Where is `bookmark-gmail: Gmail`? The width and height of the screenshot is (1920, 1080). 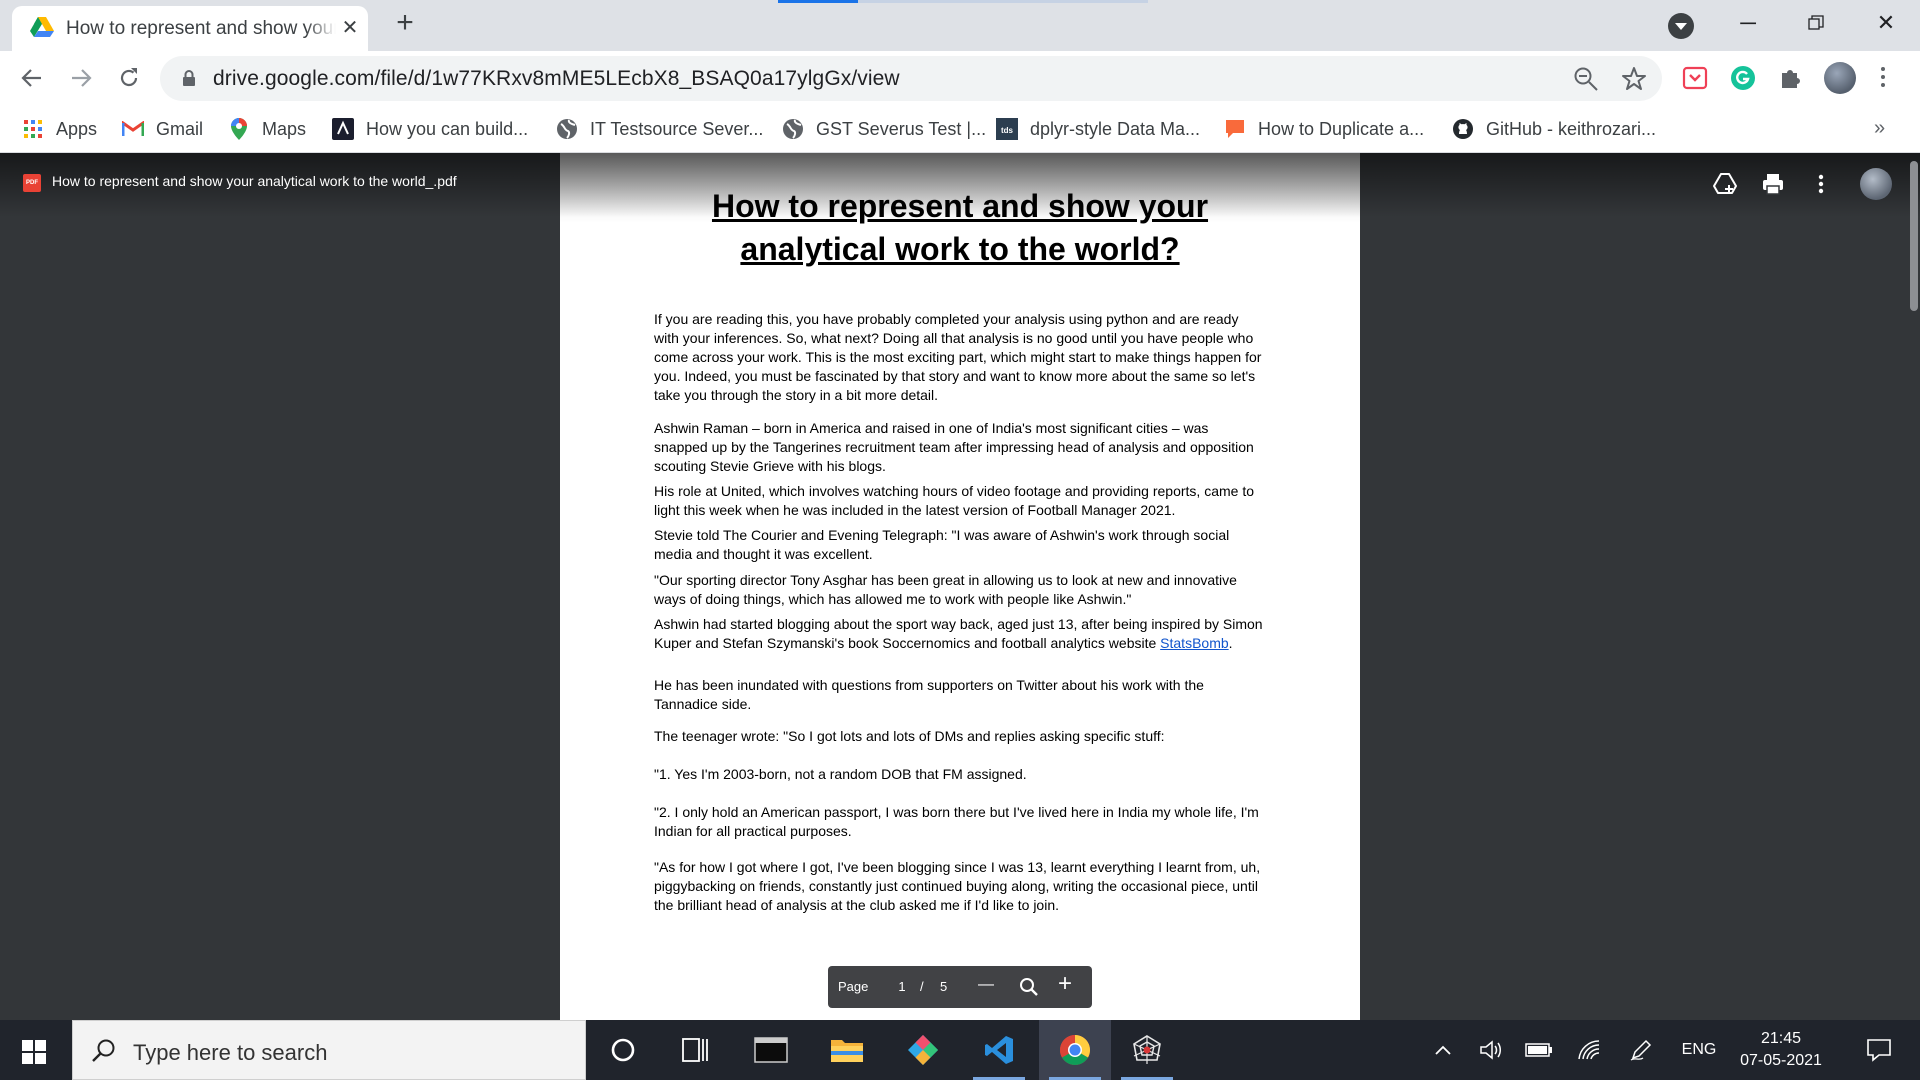 bookmark-gmail: Gmail is located at coordinates (162, 129).